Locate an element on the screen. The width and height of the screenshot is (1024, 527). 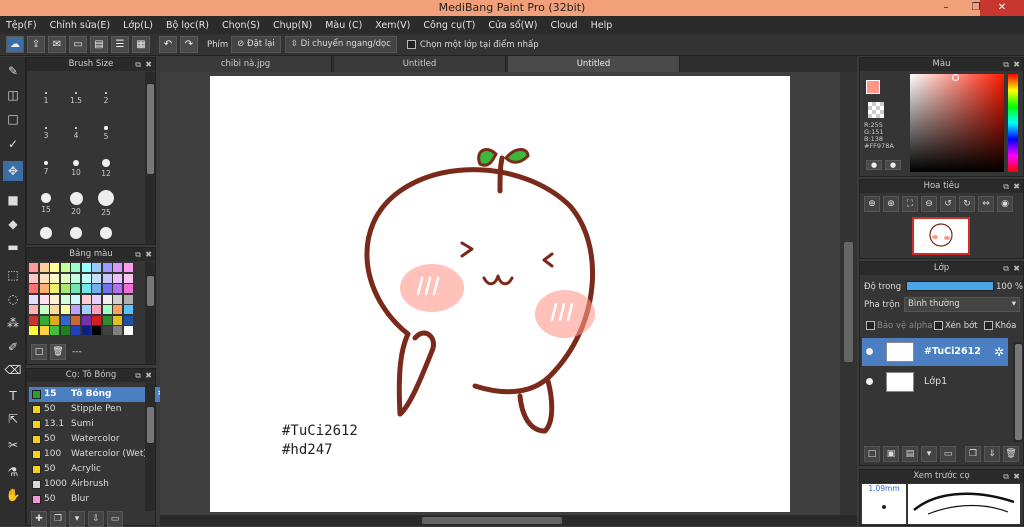
canvas-vertical-scrollbar is located at coordinates (848, 293).